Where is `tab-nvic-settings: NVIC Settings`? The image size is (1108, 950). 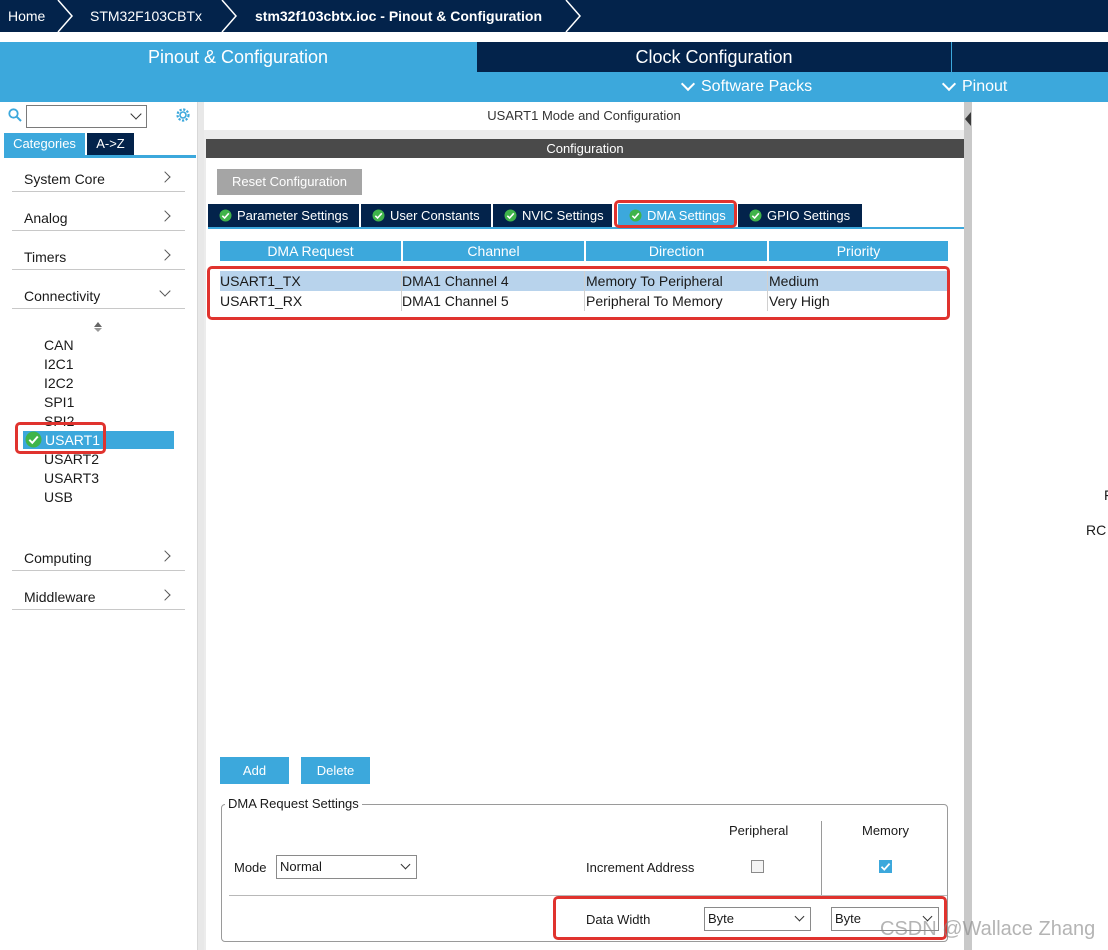
tab-nvic-settings: NVIC Settings is located at coordinates (552, 215).